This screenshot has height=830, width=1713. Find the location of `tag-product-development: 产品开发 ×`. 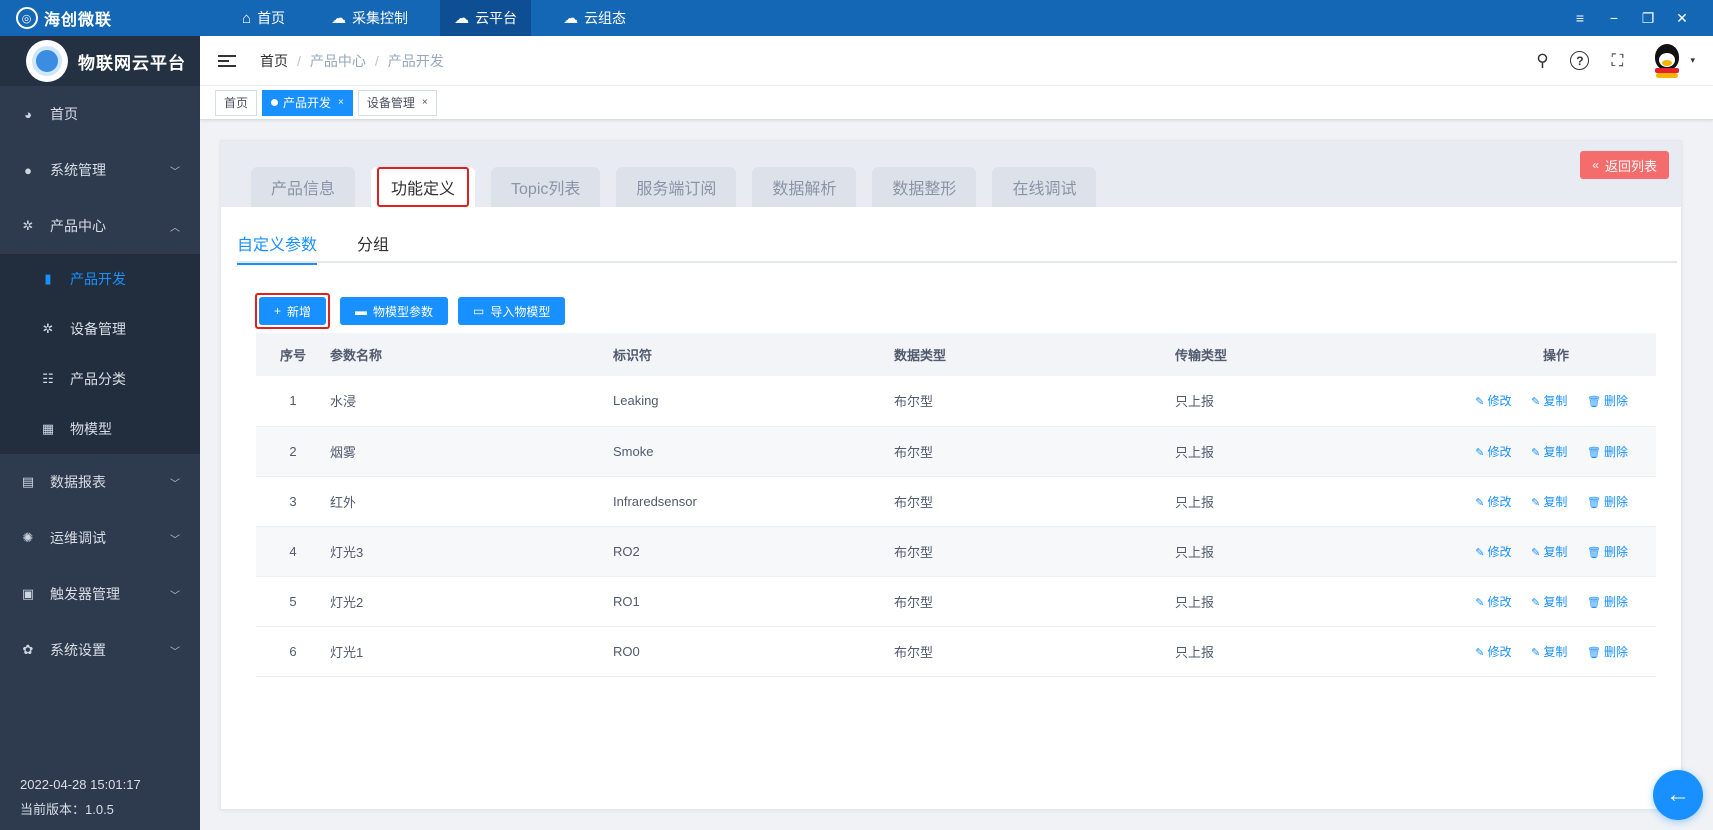

tag-product-development: 产品开发 × is located at coordinates (307, 102).